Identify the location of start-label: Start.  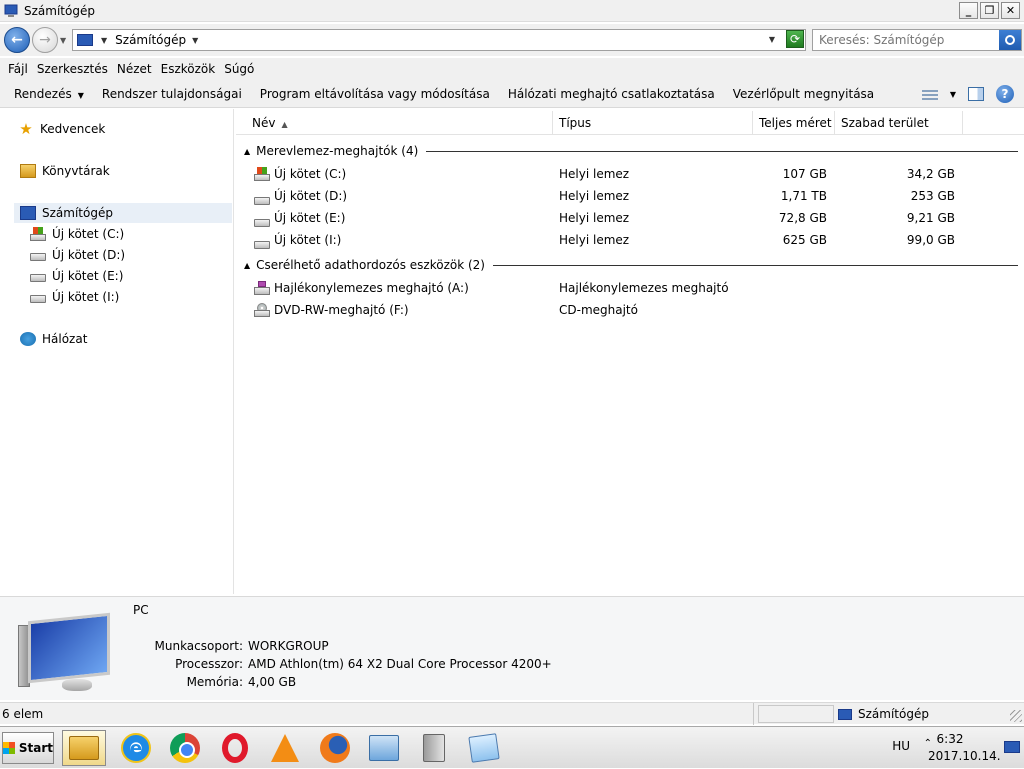
(35, 748).